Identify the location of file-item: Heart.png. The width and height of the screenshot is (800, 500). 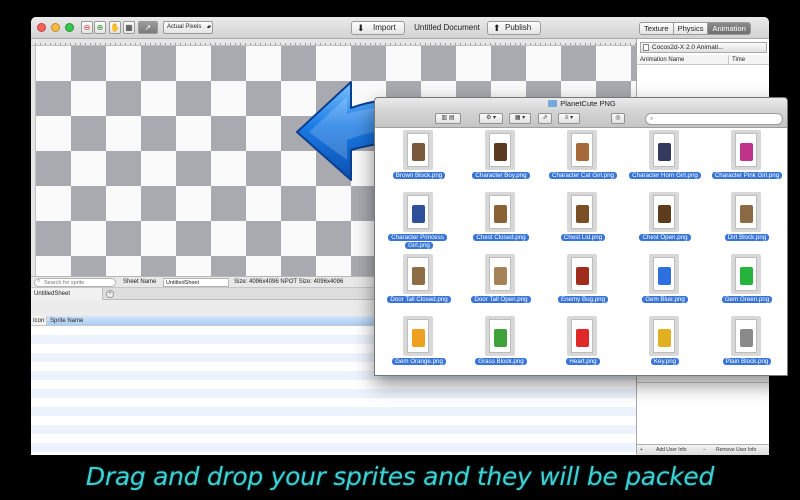
(583, 345).